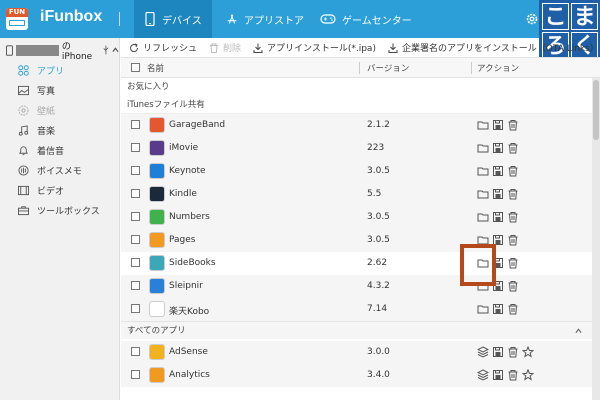 This screenshot has height=400, width=600. Describe the element at coordinates (60, 70) in the screenshot. I see `sidebar-item-apps: アプリ` at that location.